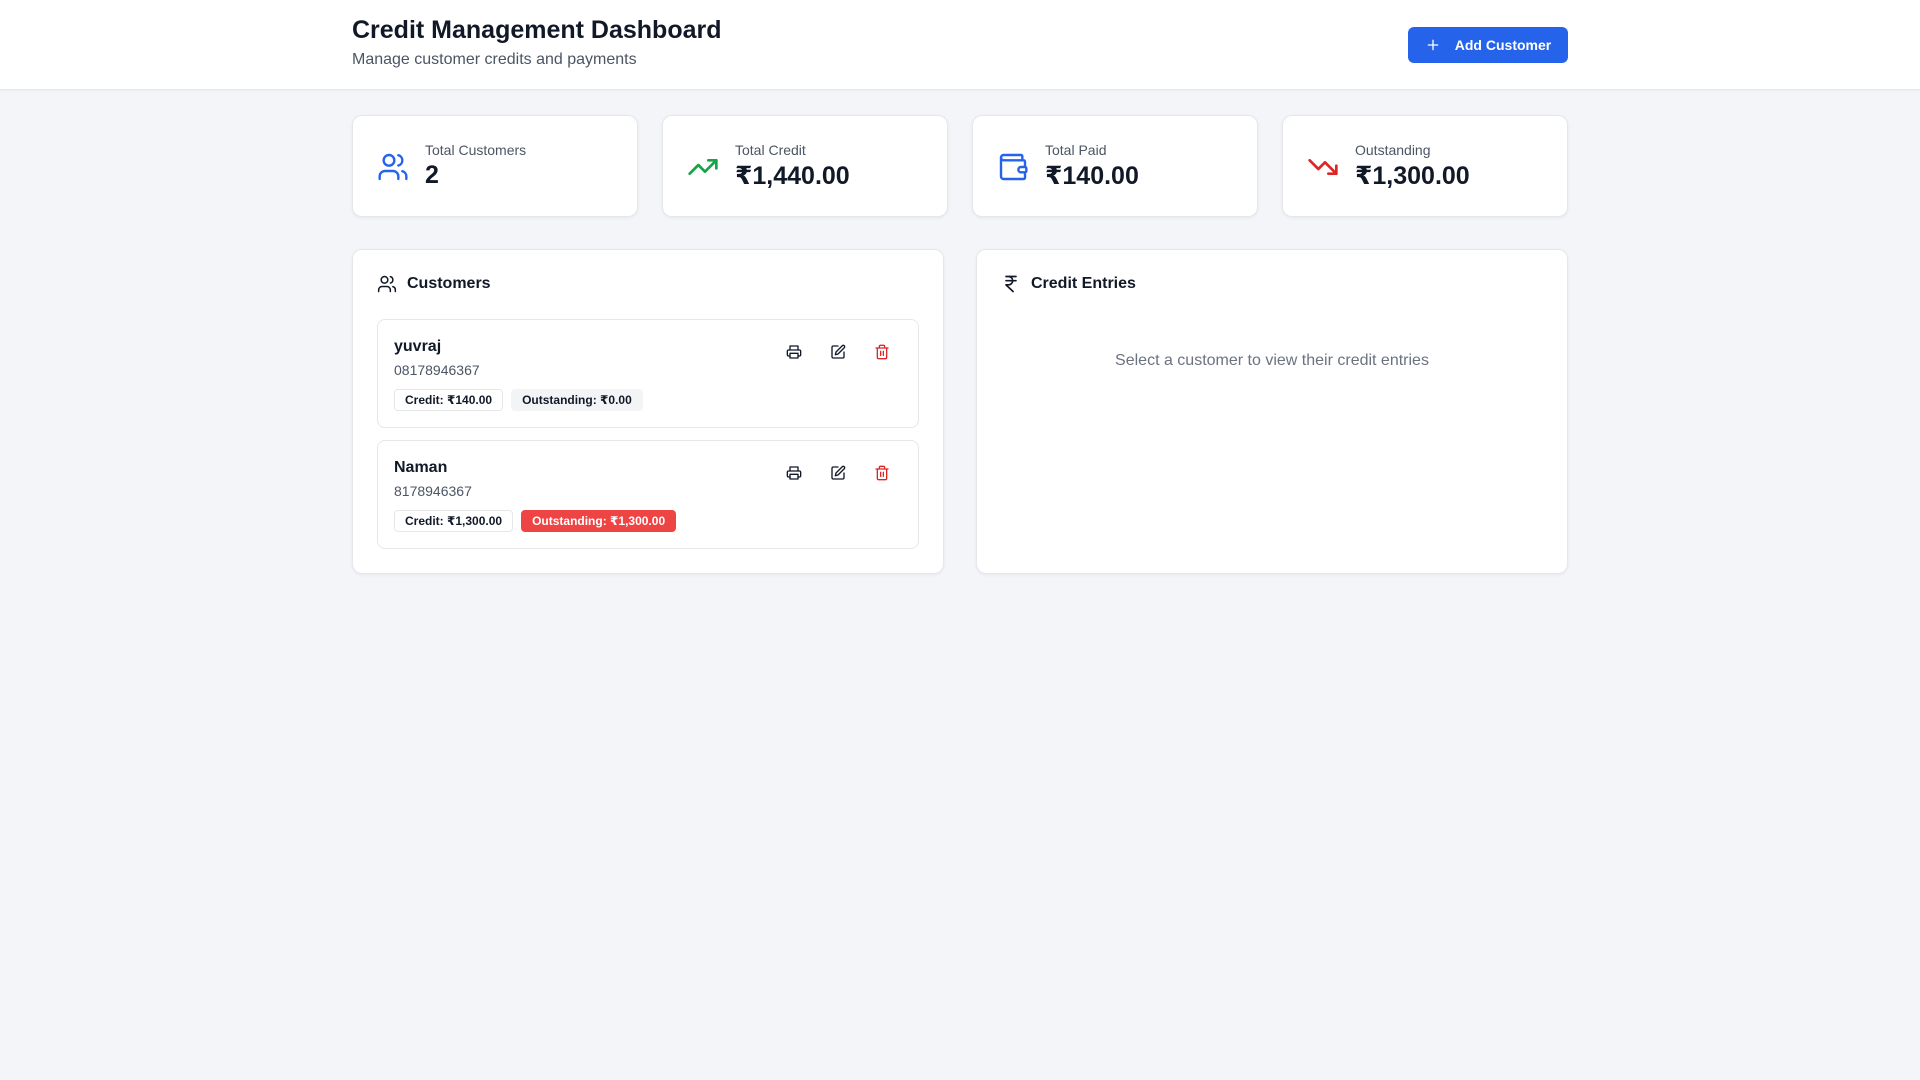 The image size is (1920, 1080). I want to click on outstanding-badge: Outstanding: ₹0.00, so click(577, 400).